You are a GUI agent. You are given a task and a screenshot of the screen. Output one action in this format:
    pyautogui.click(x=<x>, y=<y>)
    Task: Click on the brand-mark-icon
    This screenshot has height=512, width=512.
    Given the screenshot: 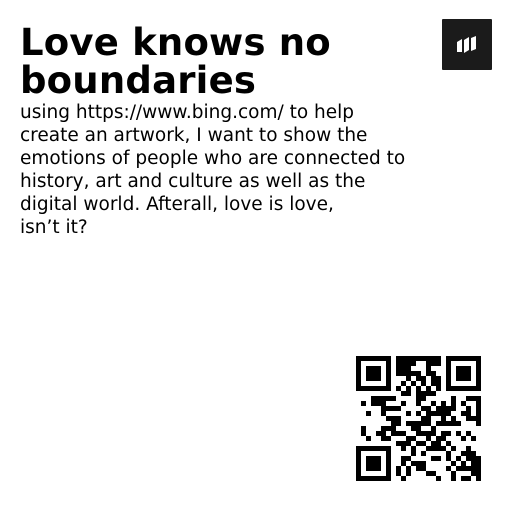 What is the action you would take?
    pyautogui.click(x=466, y=44)
    